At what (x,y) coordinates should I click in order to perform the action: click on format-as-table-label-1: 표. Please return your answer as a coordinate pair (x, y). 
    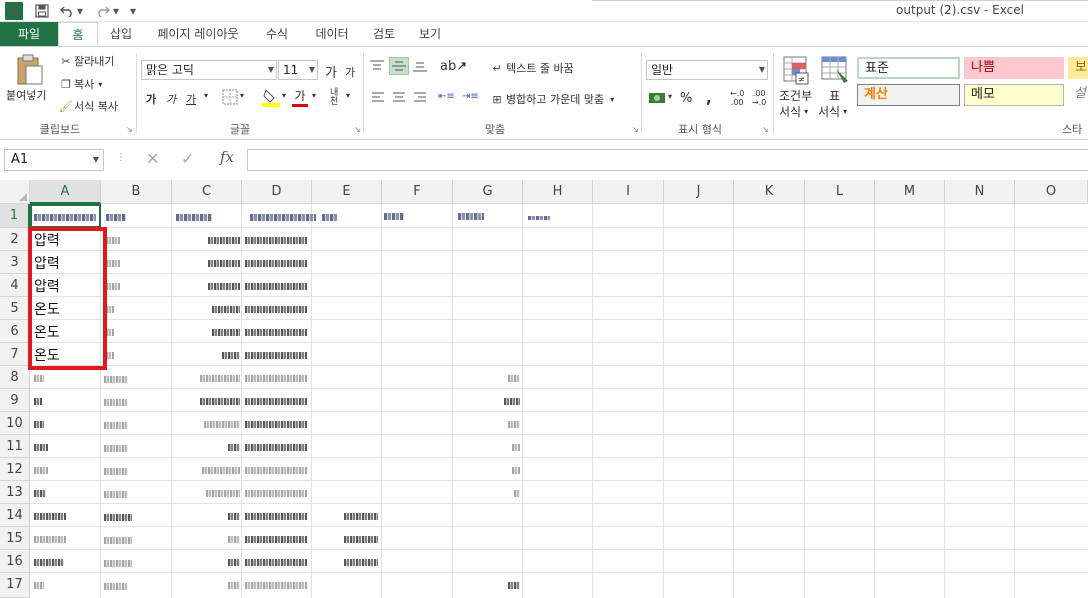
    Looking at the image, I should click on (834, 95).